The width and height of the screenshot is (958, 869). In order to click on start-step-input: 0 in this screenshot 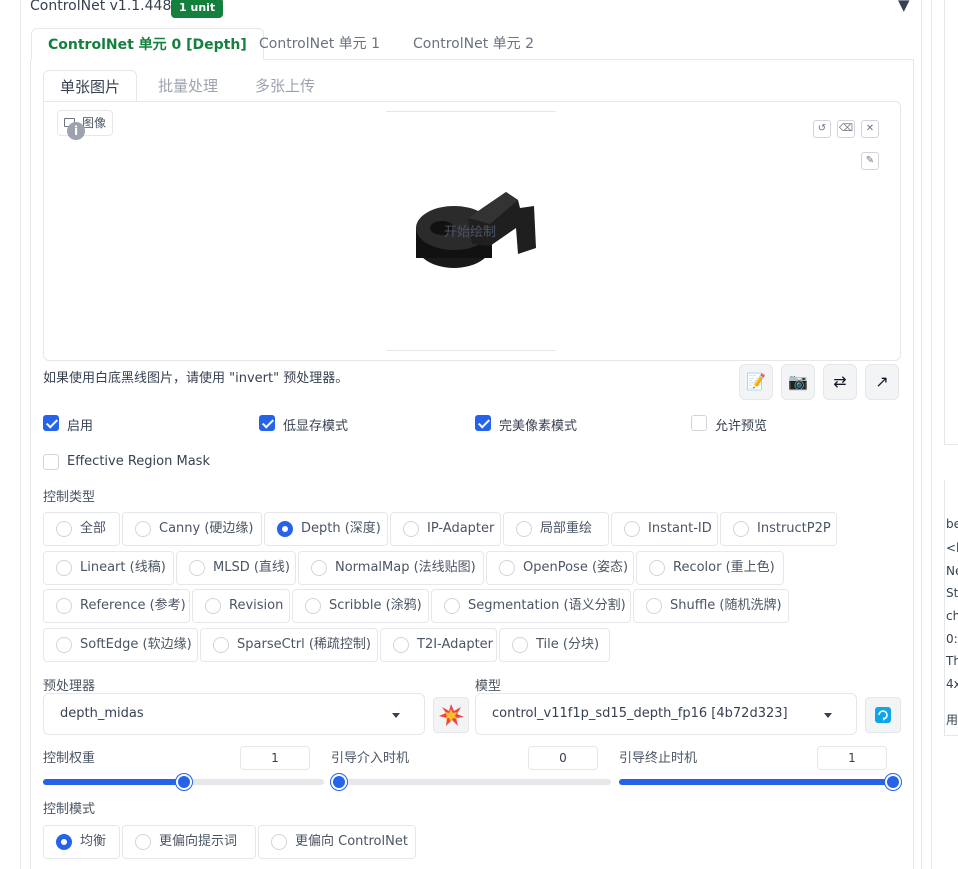, I will do `click(563, 758)`.